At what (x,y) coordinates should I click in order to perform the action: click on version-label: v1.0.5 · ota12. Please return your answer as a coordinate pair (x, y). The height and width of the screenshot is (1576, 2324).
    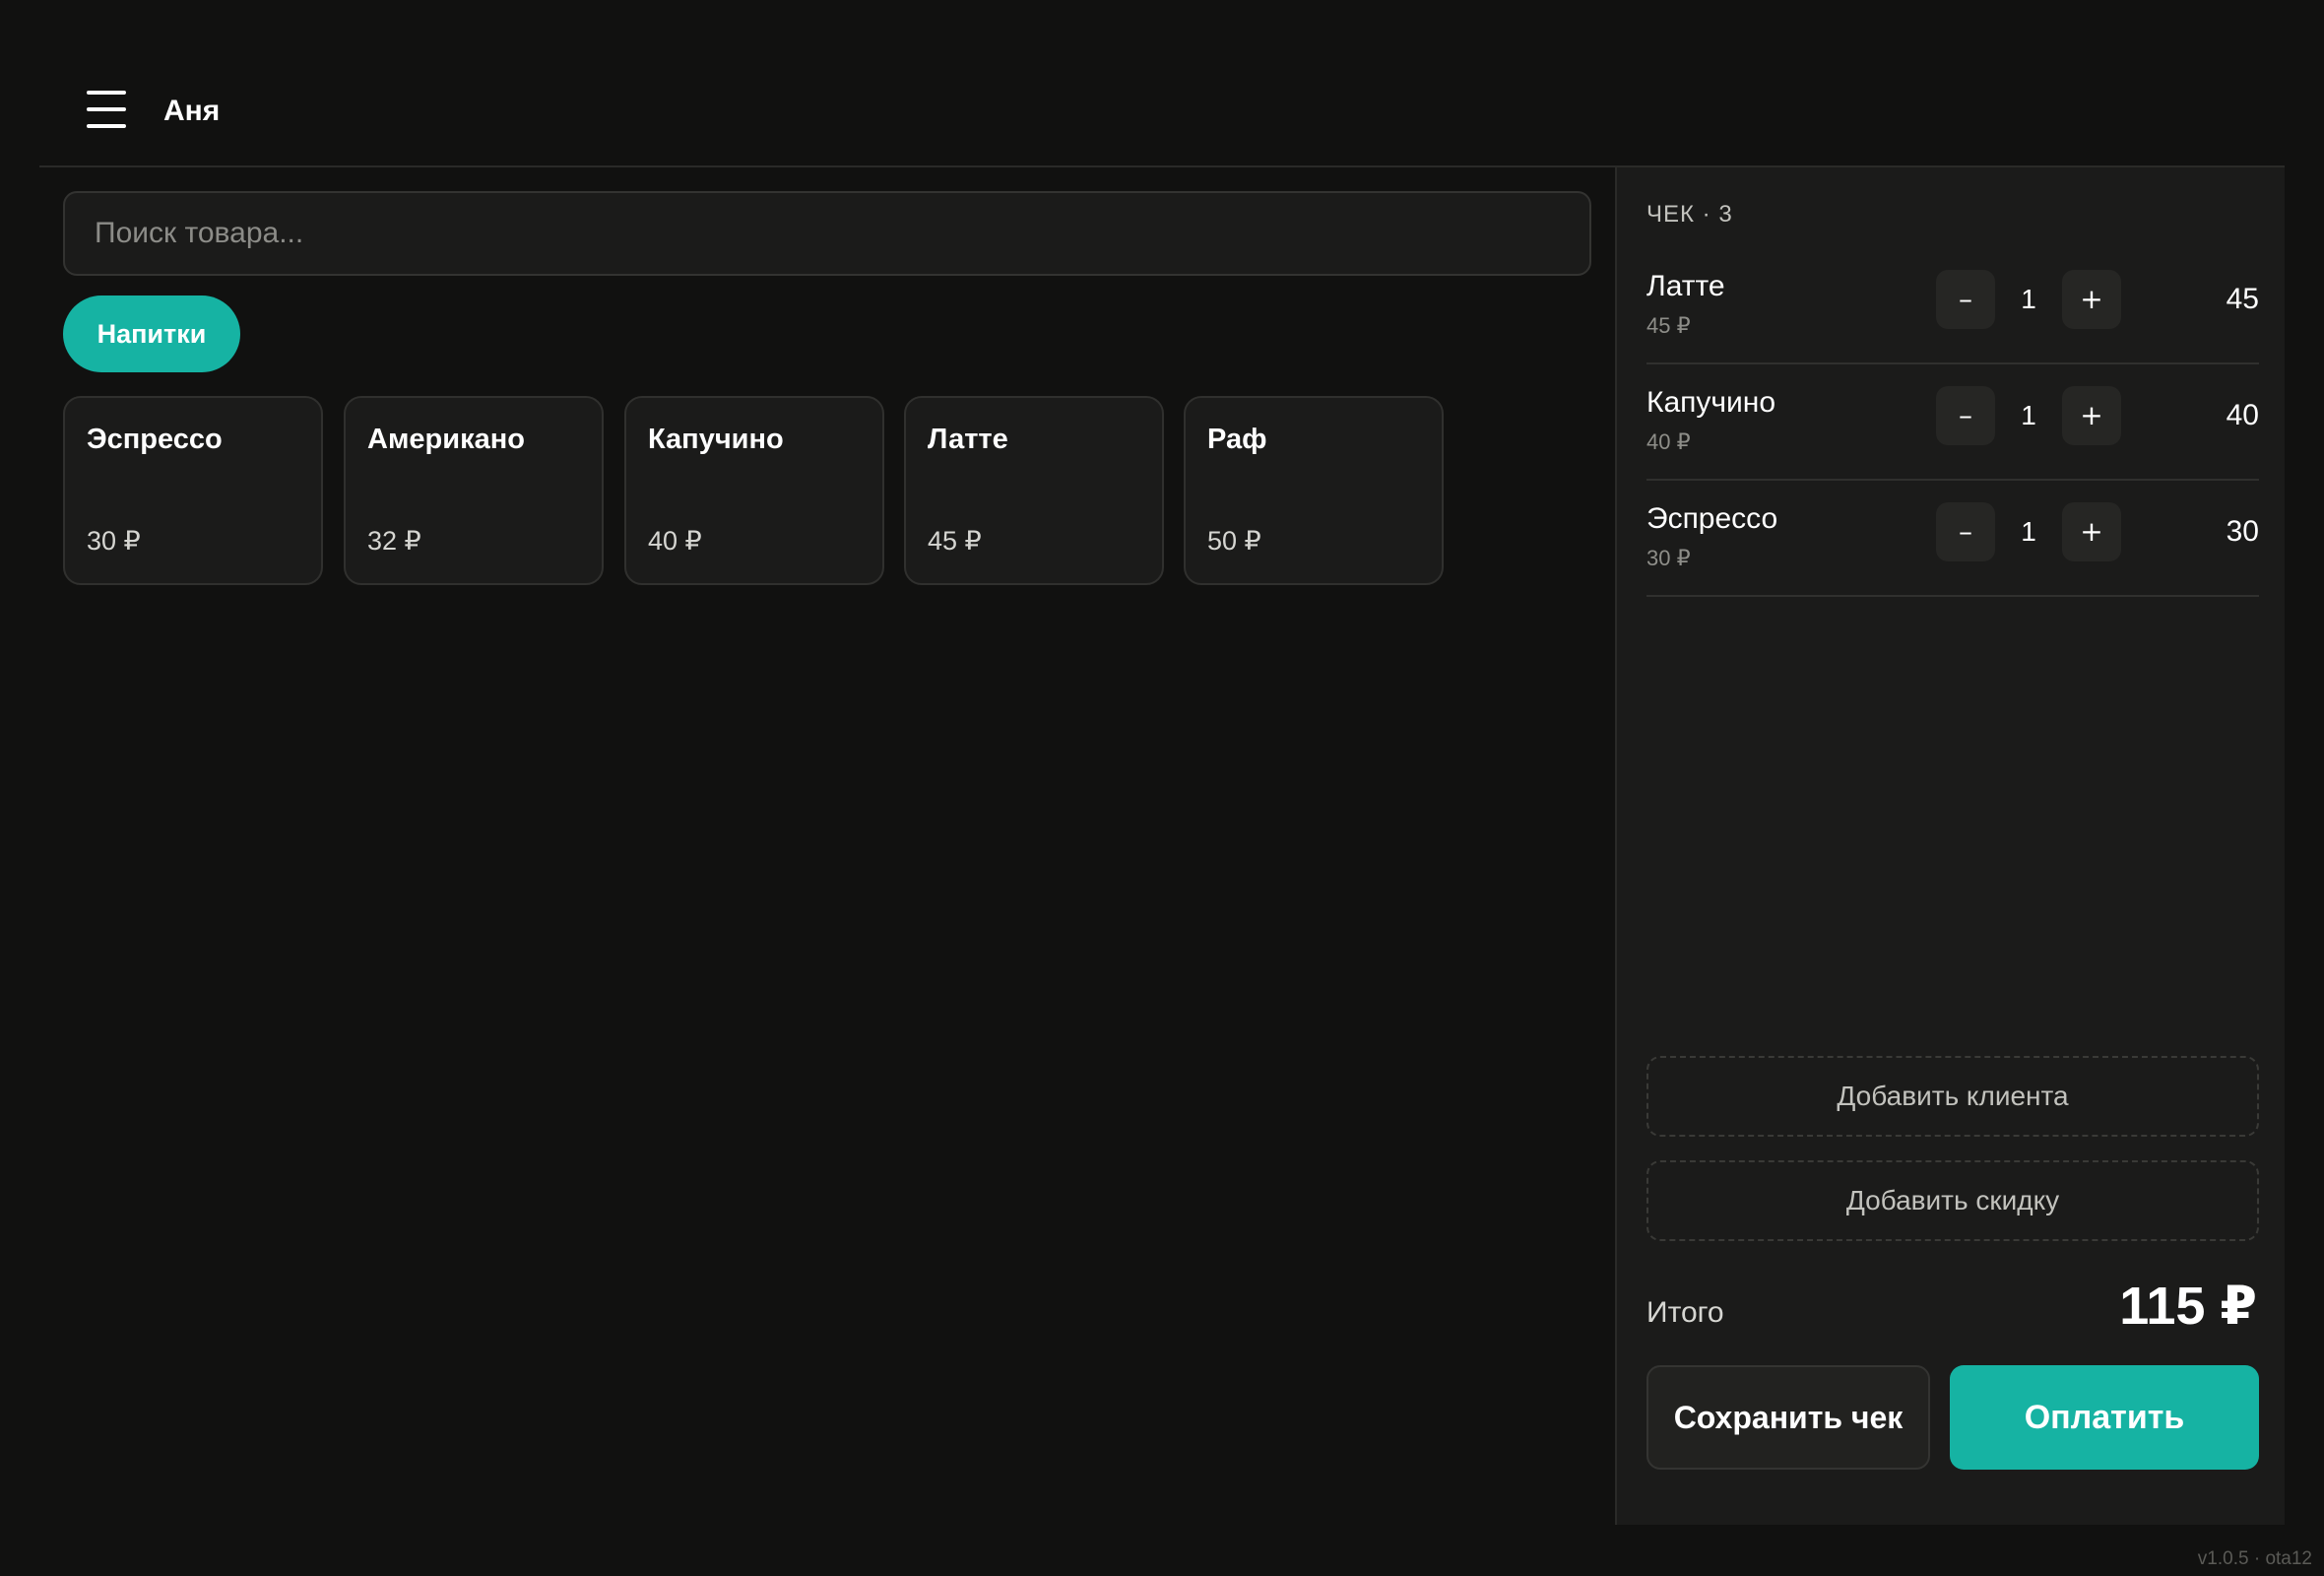
    Looking at the image, I should click on (2254, 1558).